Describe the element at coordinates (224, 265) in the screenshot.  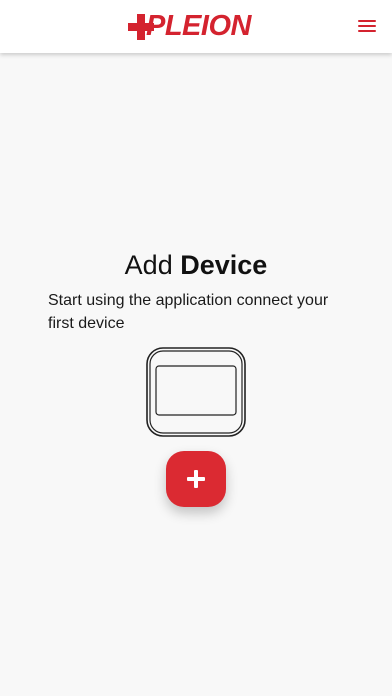
I see `title-bold: Device` at that location.